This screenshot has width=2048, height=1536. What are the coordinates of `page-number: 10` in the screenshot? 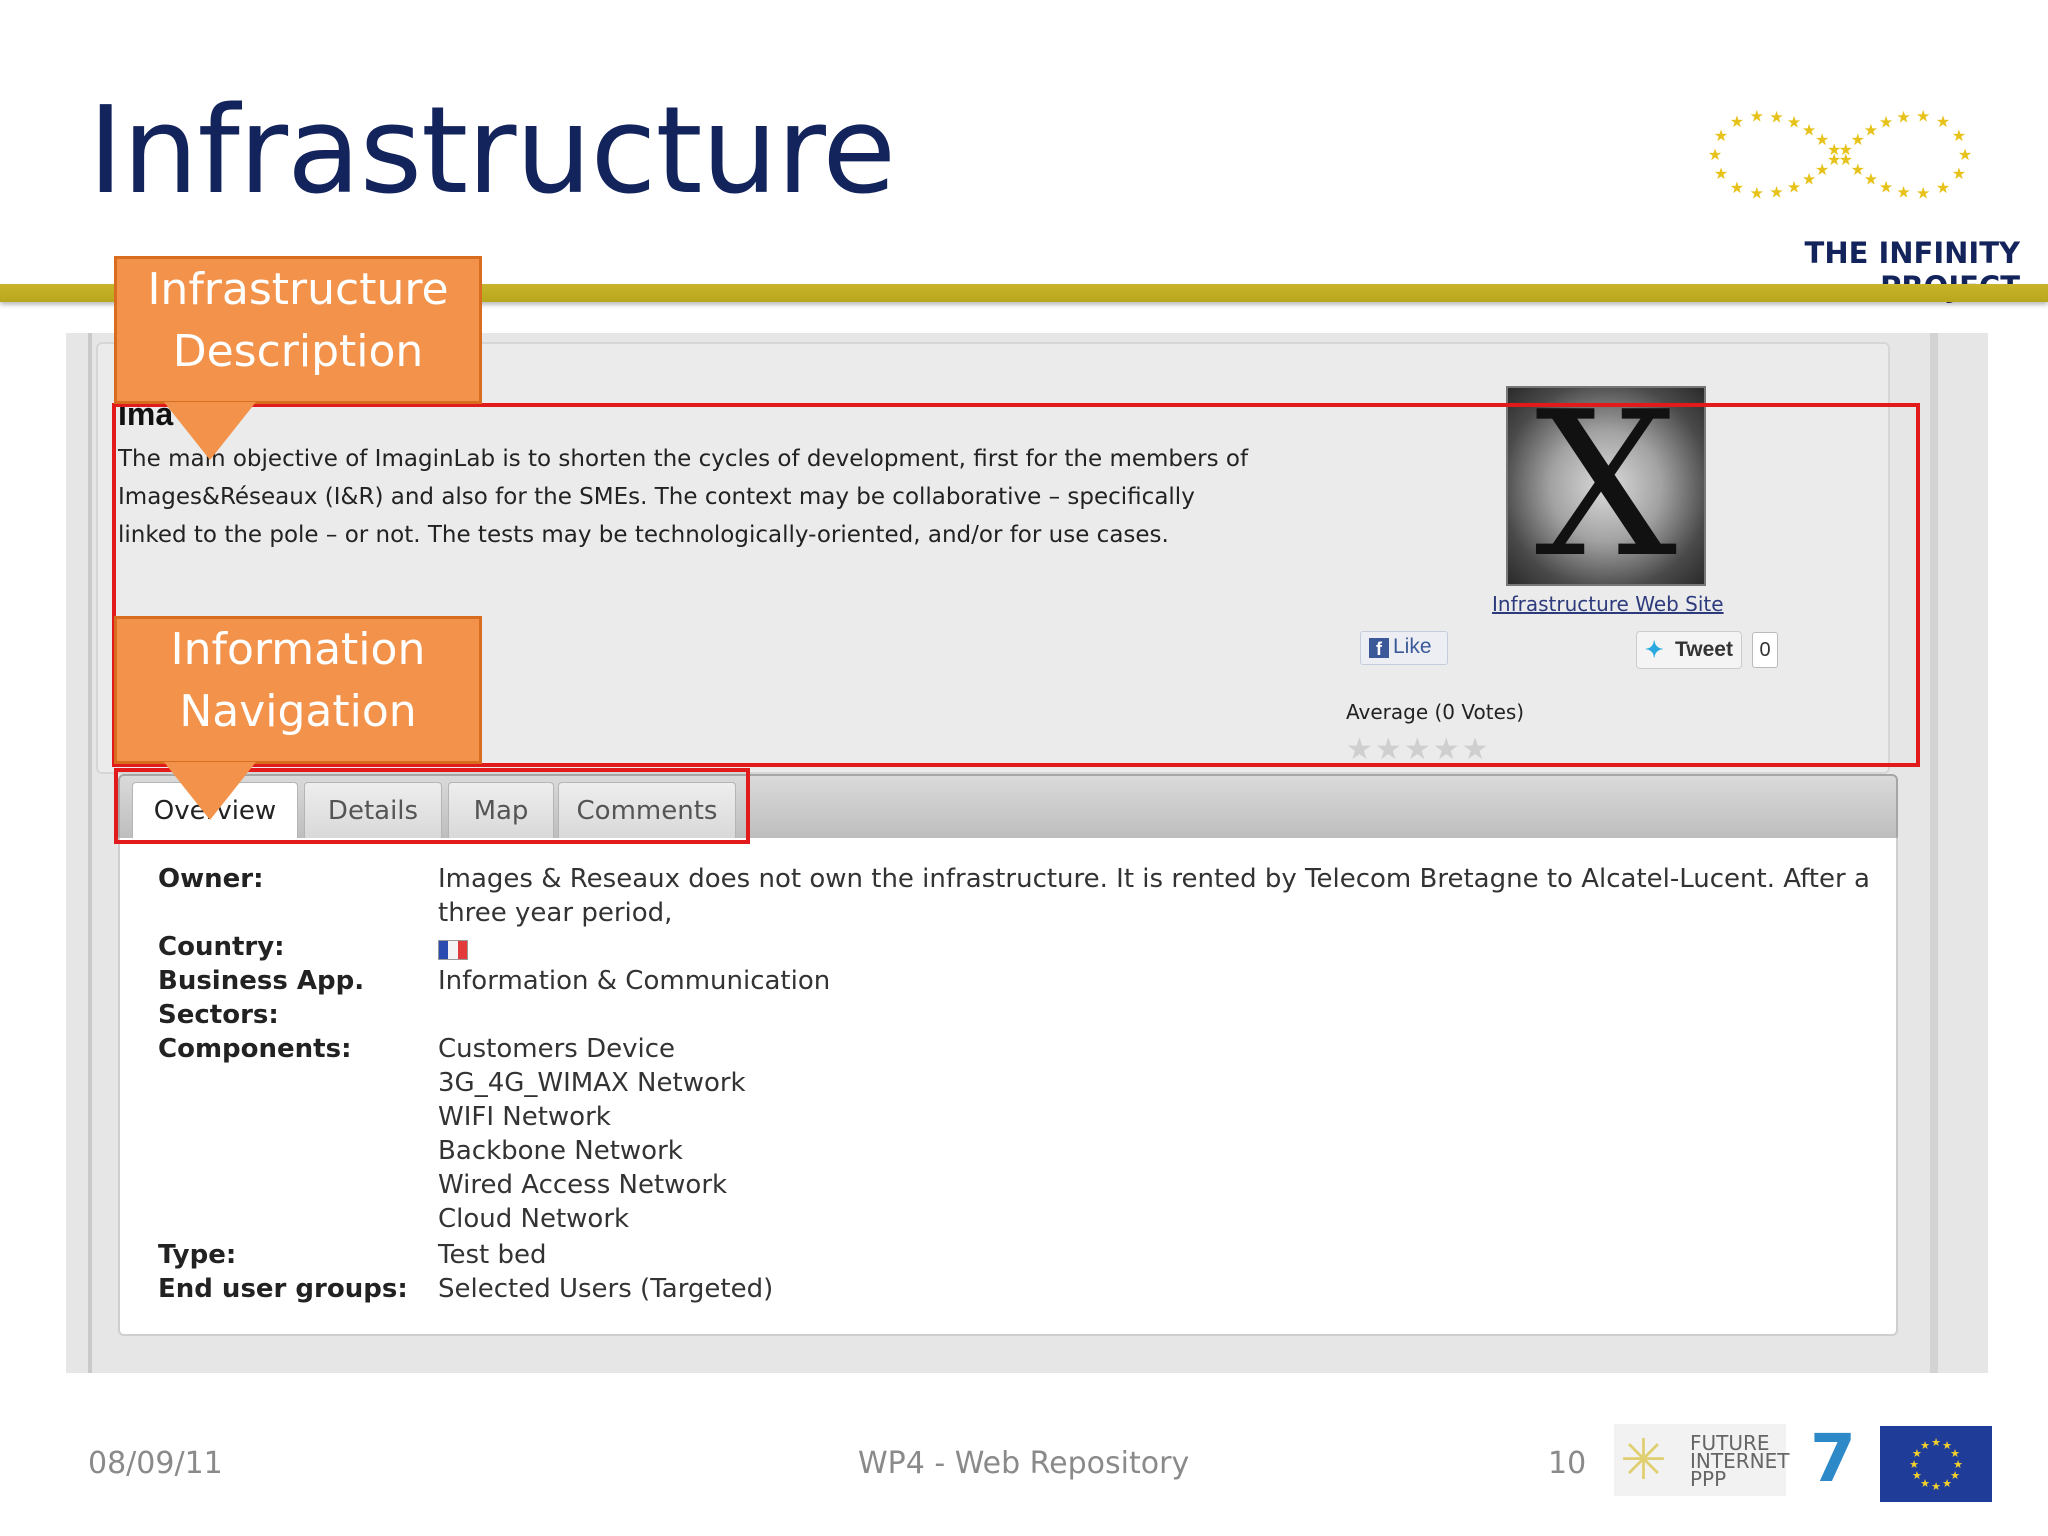 It's located at (1567, 1463).